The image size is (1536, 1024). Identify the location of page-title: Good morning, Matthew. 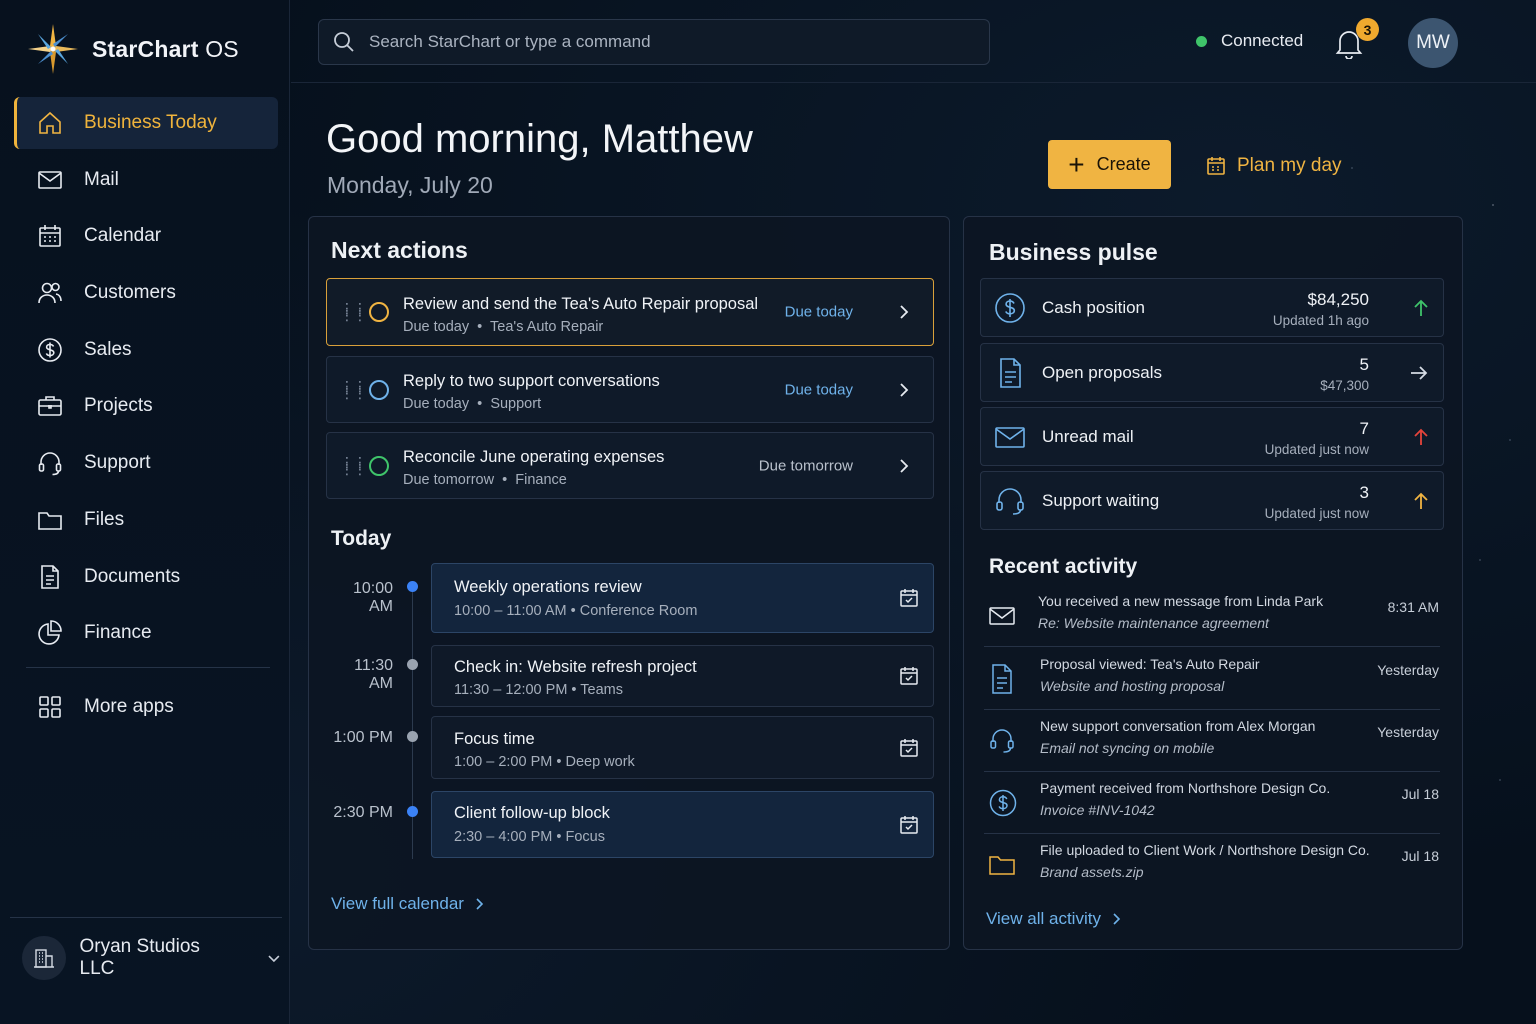
(539, 139).